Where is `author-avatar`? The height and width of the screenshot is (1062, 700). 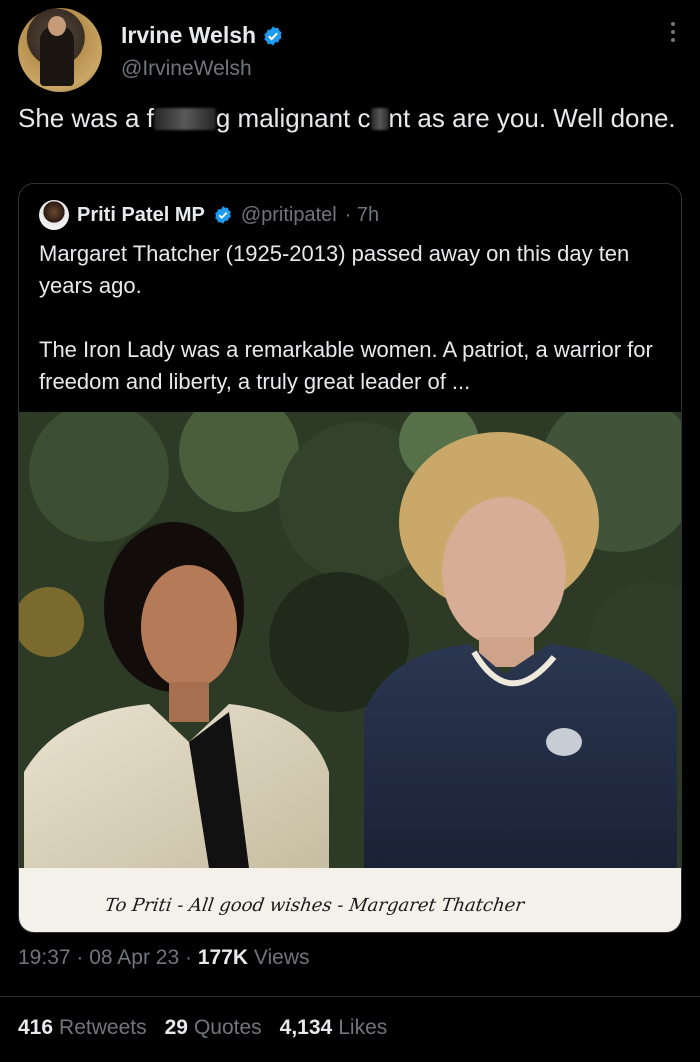
author-avatar is located at coordinates (60, 50).